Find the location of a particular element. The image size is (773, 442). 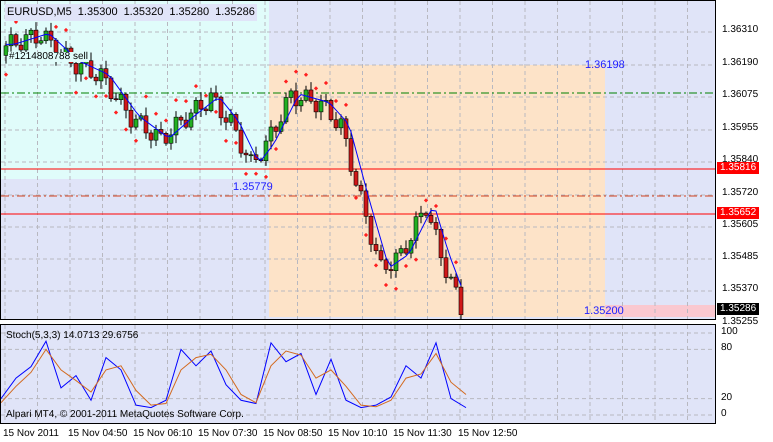

time-tick-label: 15 Nov 08:50 is located at coordinates (292, 434).